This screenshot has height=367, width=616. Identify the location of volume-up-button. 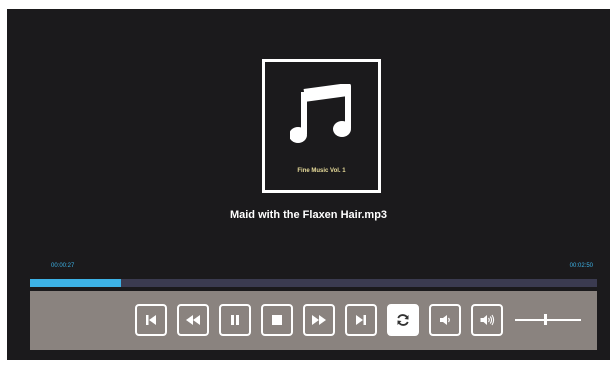
(487, 320).